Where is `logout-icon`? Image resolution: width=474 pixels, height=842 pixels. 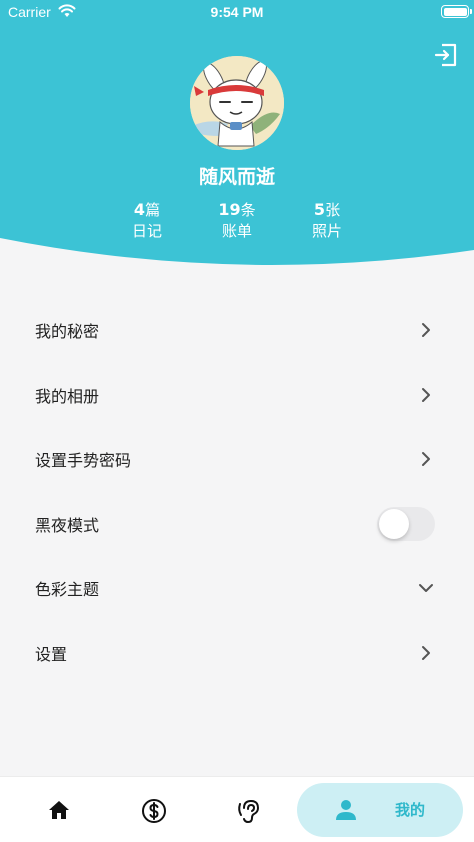 logout-icon is located at coordinates (446, 55).